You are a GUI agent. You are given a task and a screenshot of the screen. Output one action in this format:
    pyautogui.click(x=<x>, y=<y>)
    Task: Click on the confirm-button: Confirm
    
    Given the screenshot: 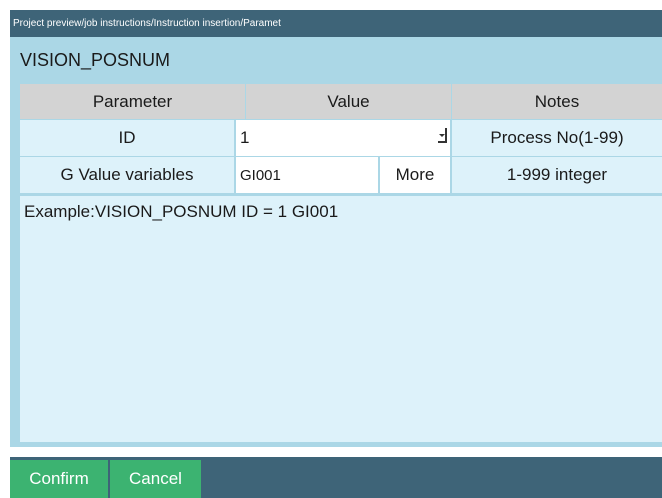 What is the action you would take?
    pyautogui.click(x=59, y=479)
    